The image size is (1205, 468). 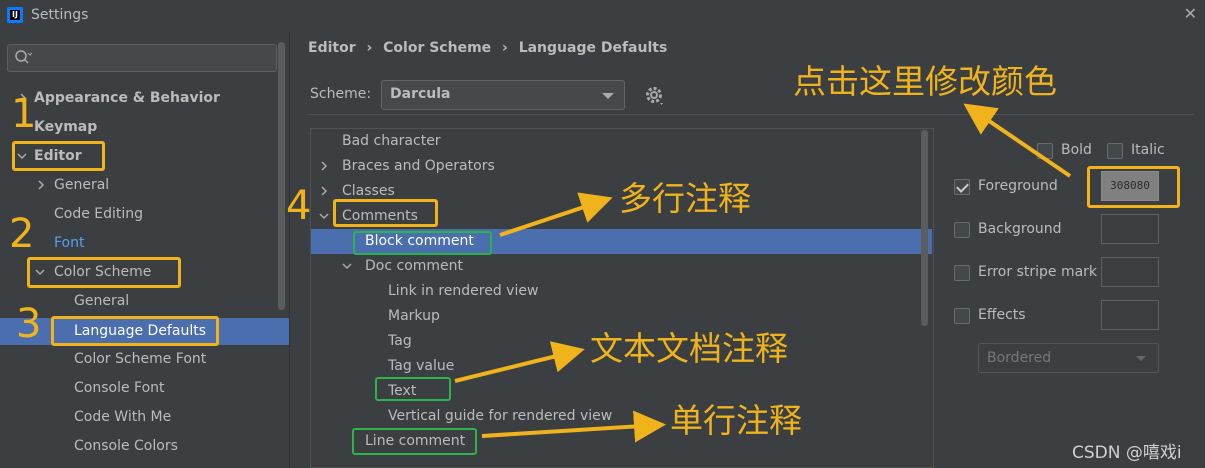 What do you see at coordinates (119, 388) in the screenshot?
I see `sidebar-item-console-font: Console Font` at bounding box center [119, 388].